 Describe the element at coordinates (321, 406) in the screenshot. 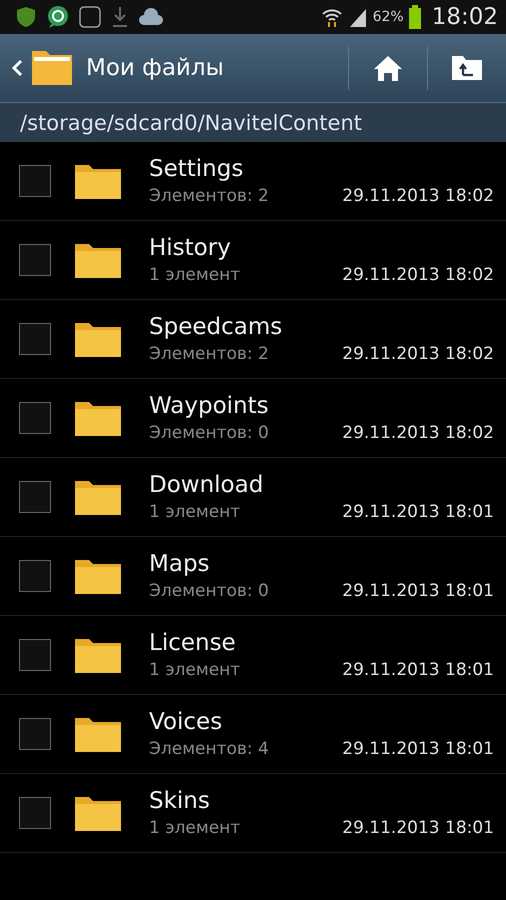

I see `folder-name: Waypoints` at that location.